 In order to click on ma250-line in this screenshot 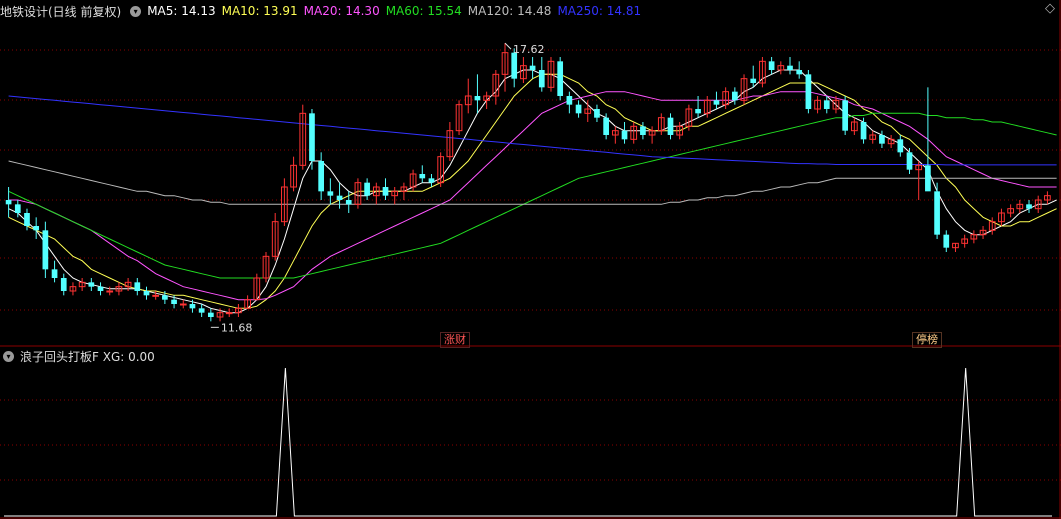, I will do `click(532, 130)`.